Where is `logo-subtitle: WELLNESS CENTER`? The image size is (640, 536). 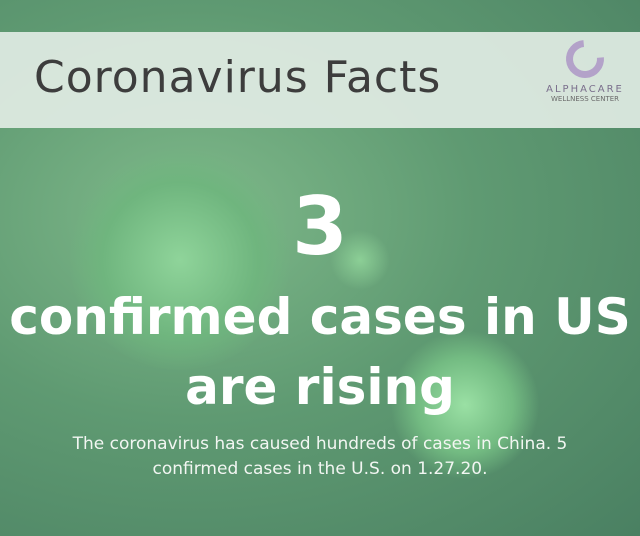 logo-subtitle: WELLNESS CENTER is located at coordinates (585, 99).